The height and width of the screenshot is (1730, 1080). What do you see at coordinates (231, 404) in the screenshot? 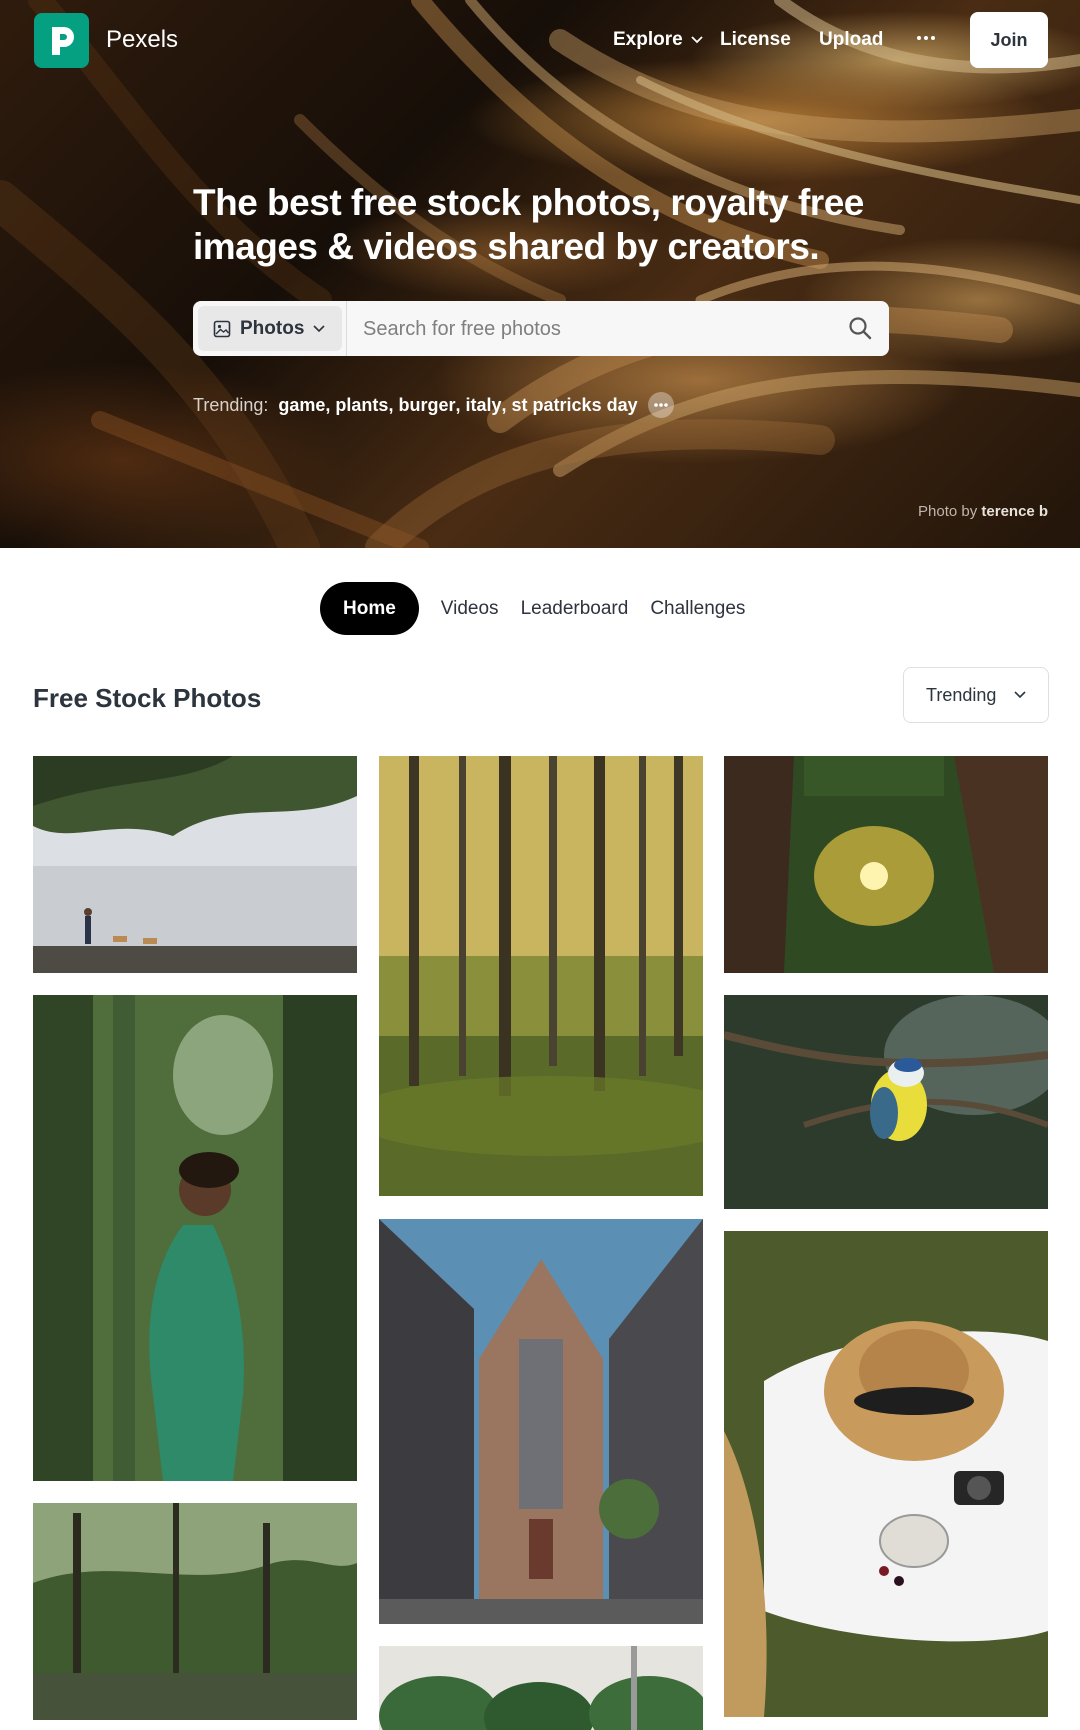
I see `trending-label: Trending:` at bounding box center [231, 404].